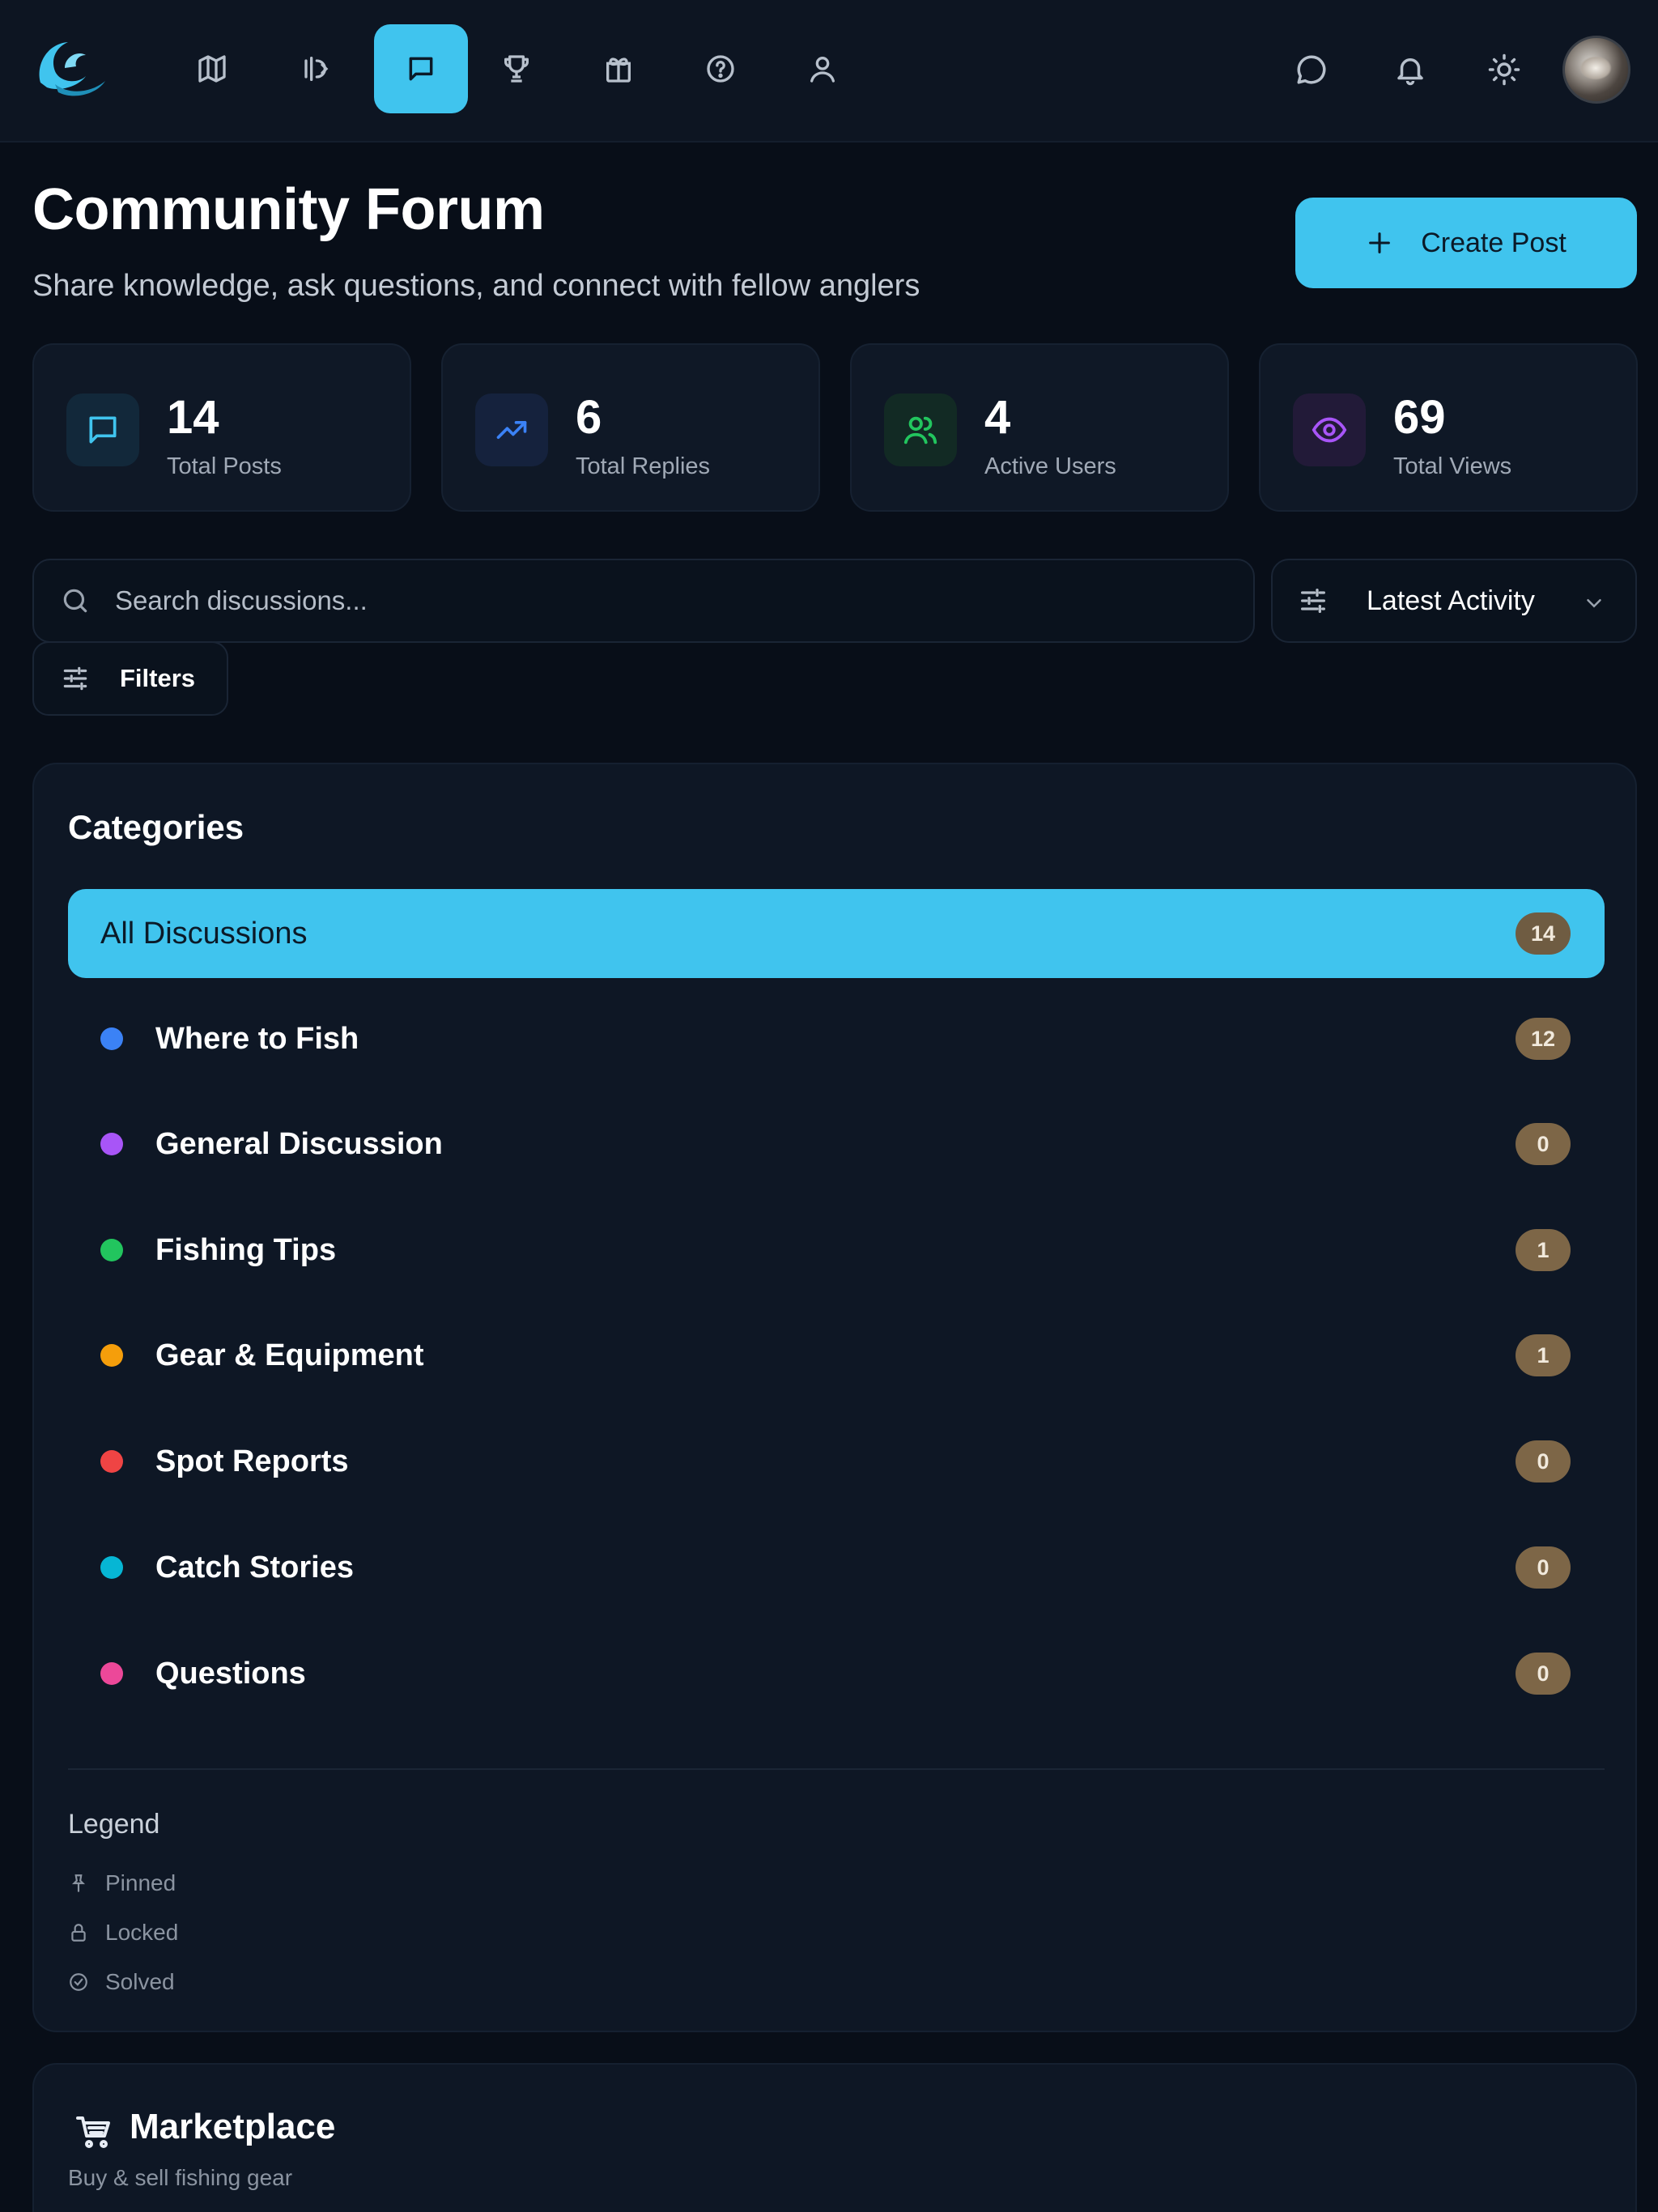  Describe the element at coordinates (1543, 934) in the screenshot. I see `category-count-badge: 14` at that location.